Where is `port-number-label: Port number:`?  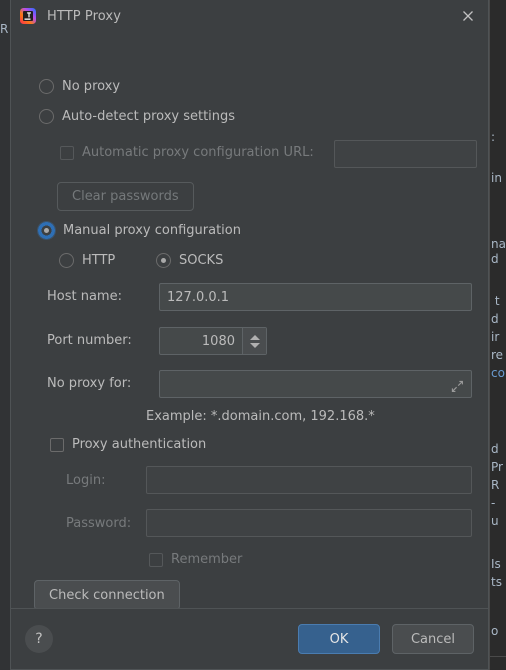 port-number-label: Port number: is located at coordinates (89, 340).